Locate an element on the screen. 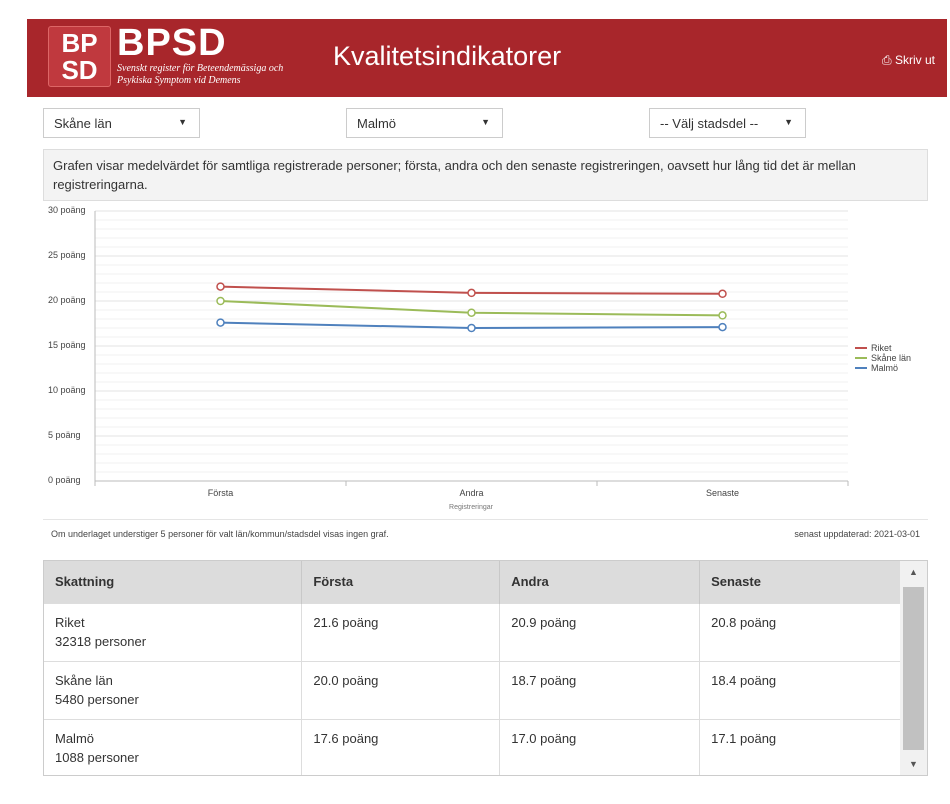 The height and width of the screenshot is (804, 950). table-cell: 20.0 poäng is located at coordinates (401, 689).